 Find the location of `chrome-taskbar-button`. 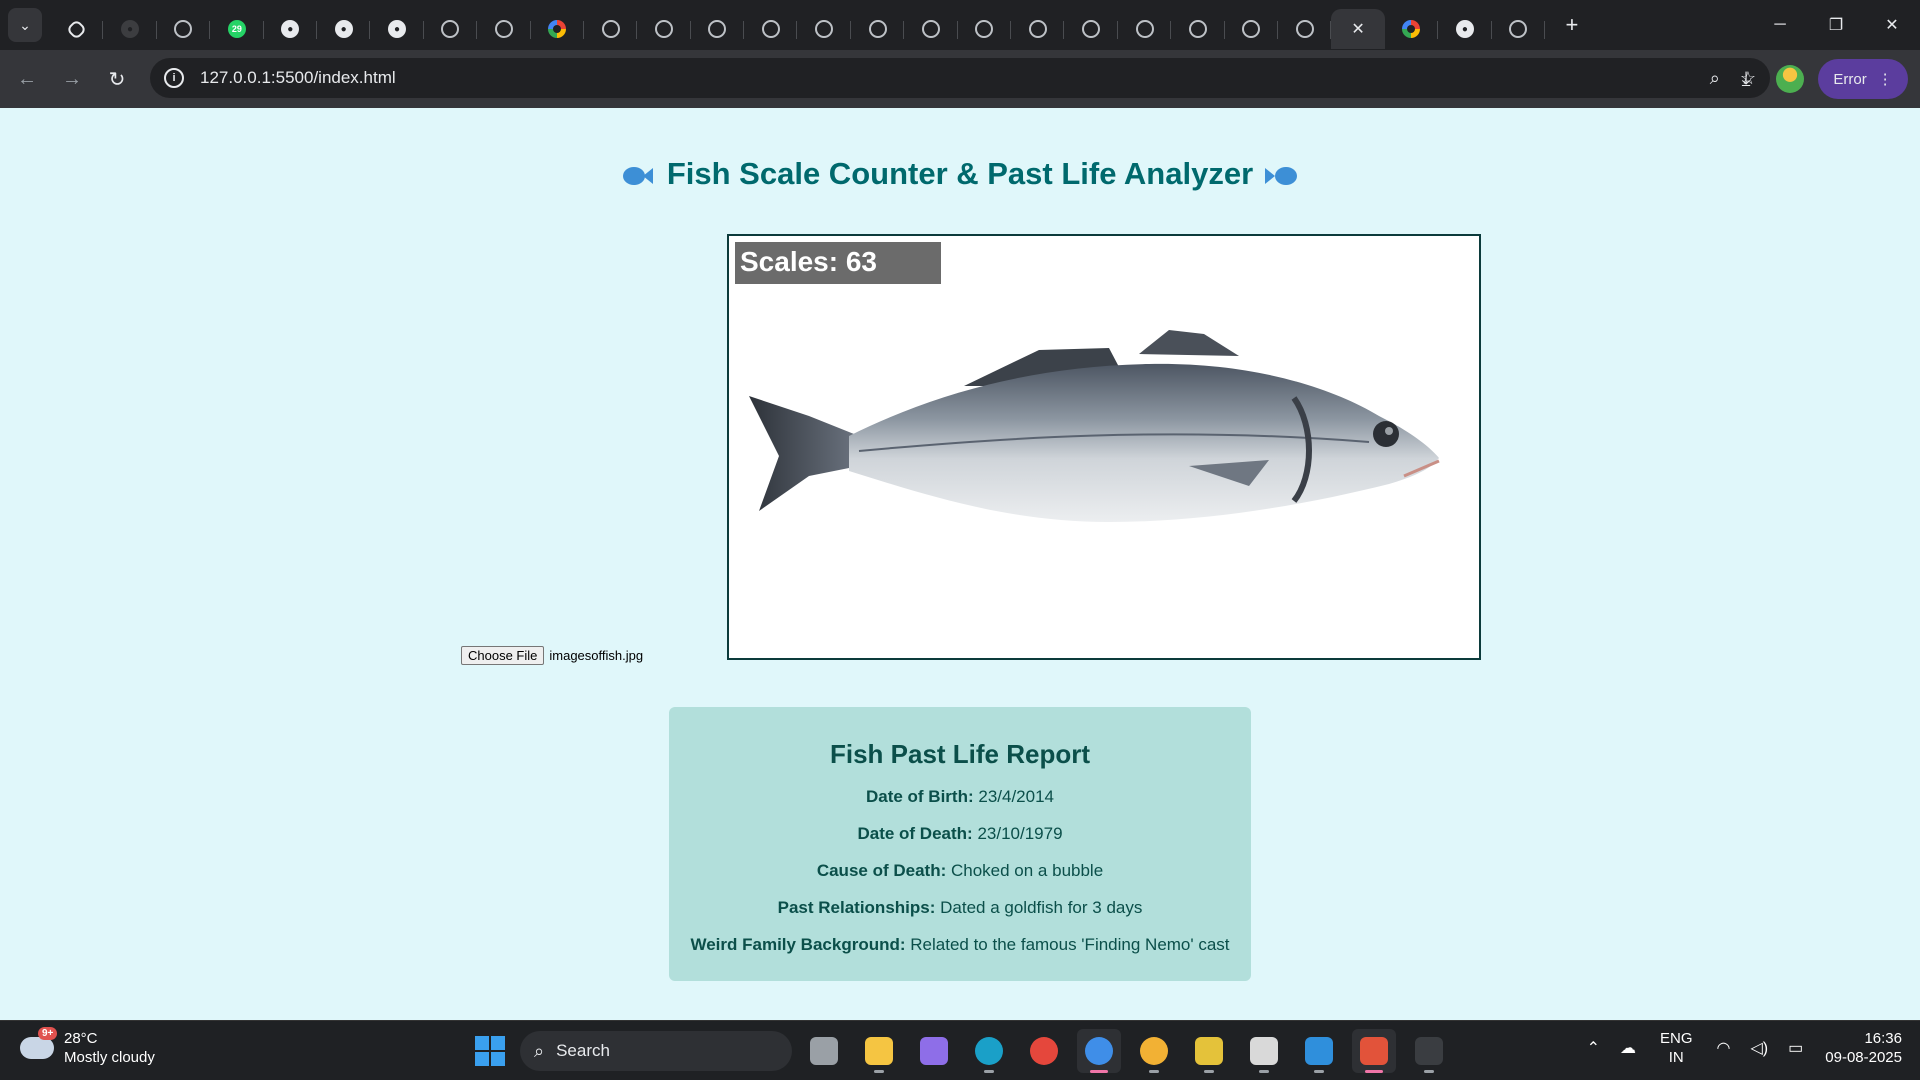

chrome-taskbar-button is located at coordinates (1044, 1051).